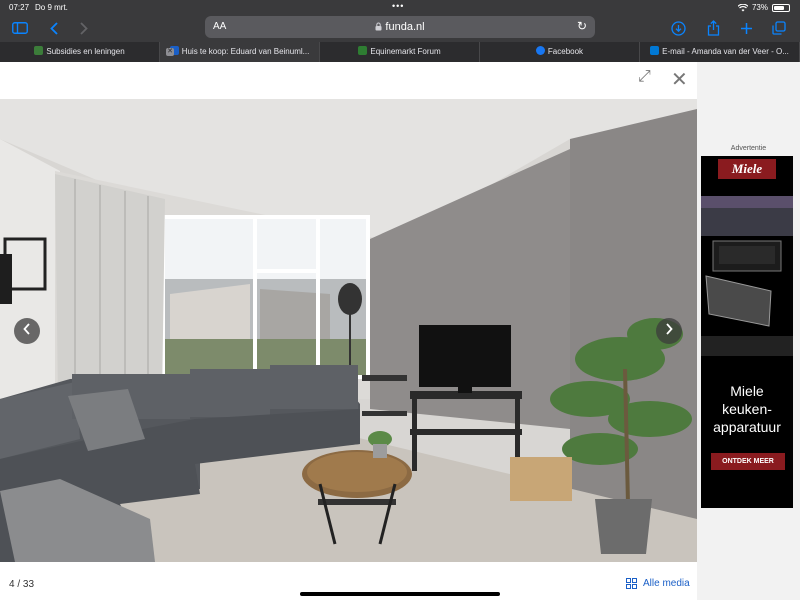 This screenshot has width=800, height=600. What do you see at coordinates (405, 27) in the screenshot?
I see `url-label: funda.nl` at bounding box center [405, 27].